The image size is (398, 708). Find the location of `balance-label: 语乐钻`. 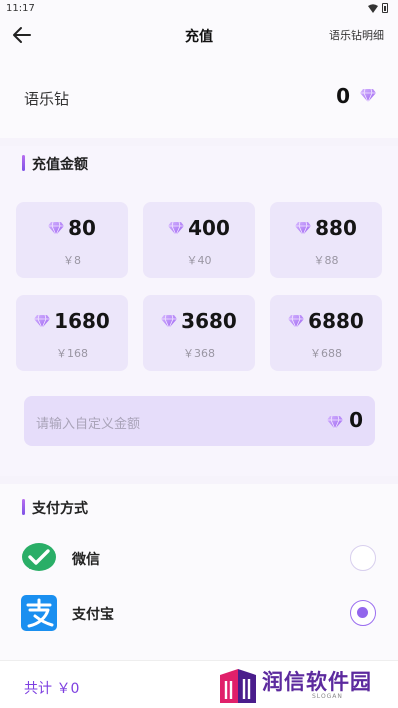

balance-label: 语乐钻 is located at coordinates (47, 99).